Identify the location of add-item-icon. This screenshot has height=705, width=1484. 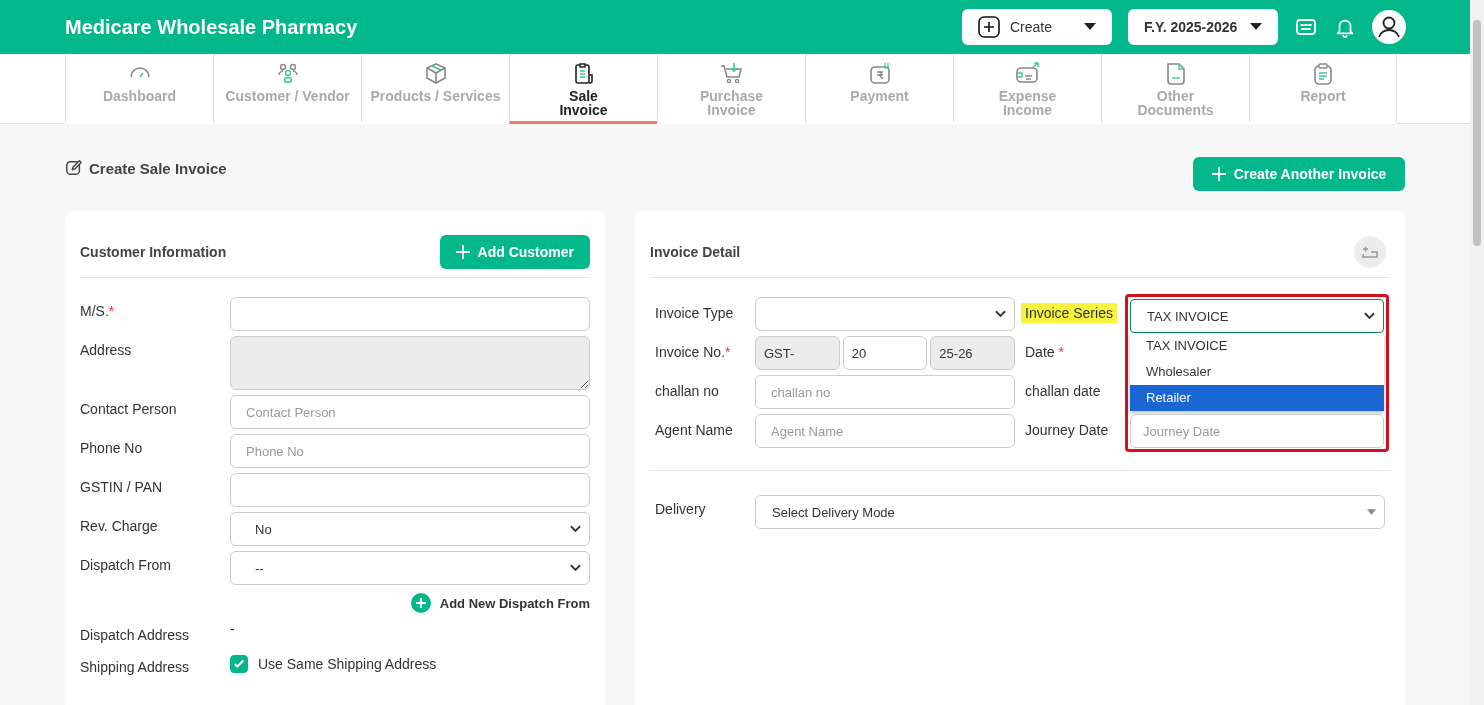
(1370, 251).